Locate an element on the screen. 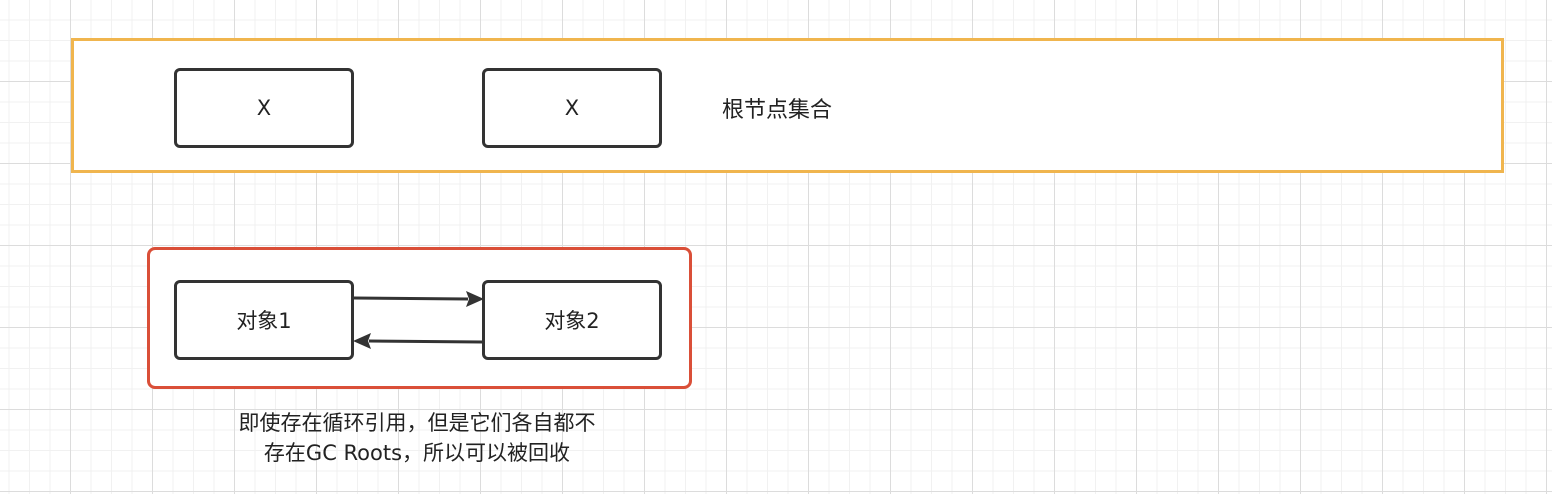 Image resolution: width=1552 pixels, height=494 pixels. root-set-label: 根节点集合 is located at coordinates (777, 110).